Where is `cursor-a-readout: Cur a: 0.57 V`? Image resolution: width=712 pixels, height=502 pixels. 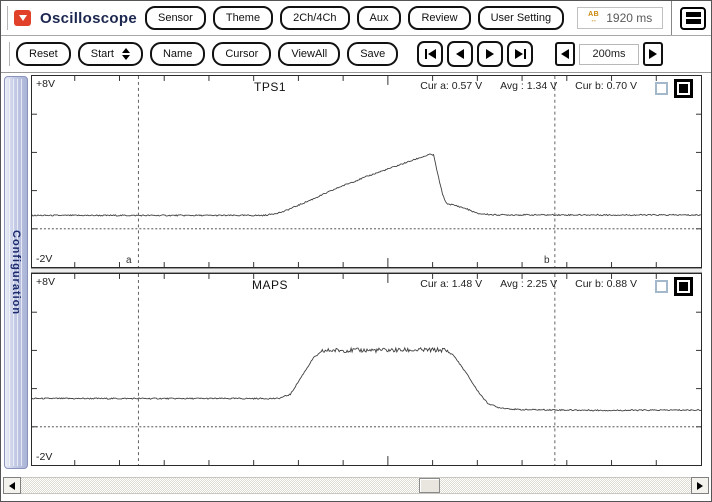
cursor-a-readout: Cur a: 0.57 V is located at coordinates (451, 86).